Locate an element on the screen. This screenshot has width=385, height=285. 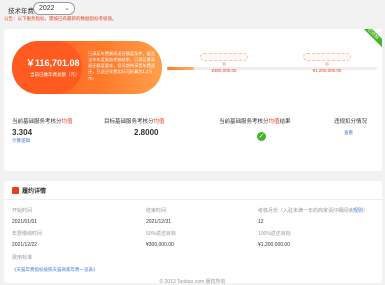
metric-target-score: 目标基础服务考核分均值 2.8000 is located at coordinates (159, 127).